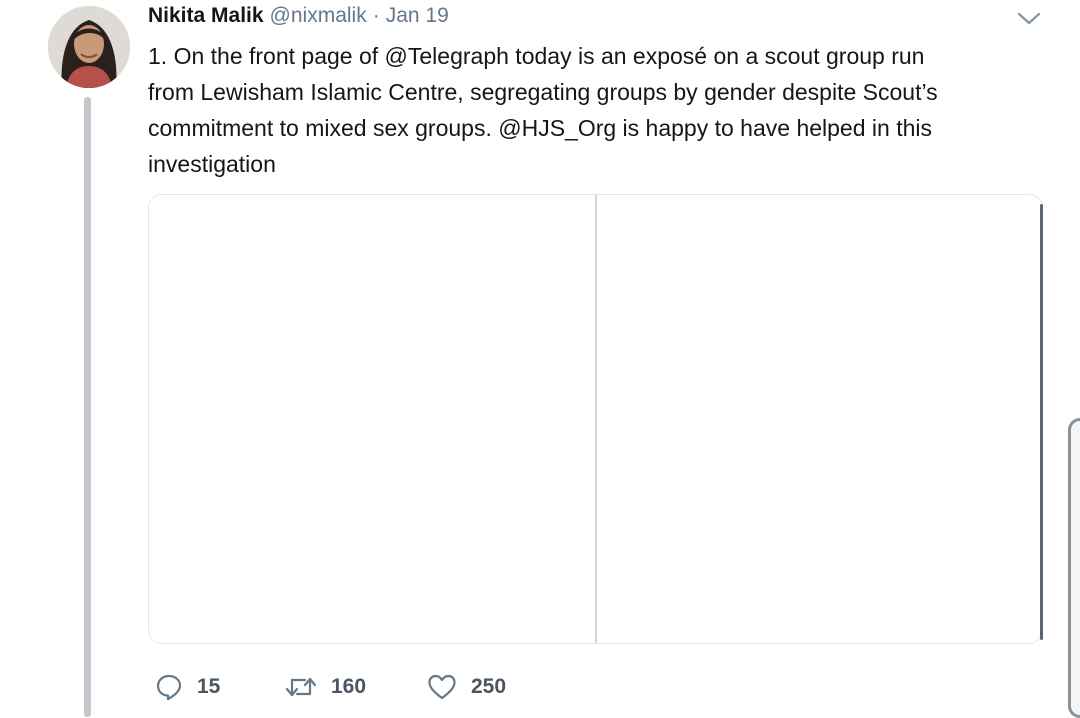 The image size is (1080, 718). What do you see at coordinates (301, 687) in the screenshot?
I see `retweet-icon` at bounding box center [301, 687].